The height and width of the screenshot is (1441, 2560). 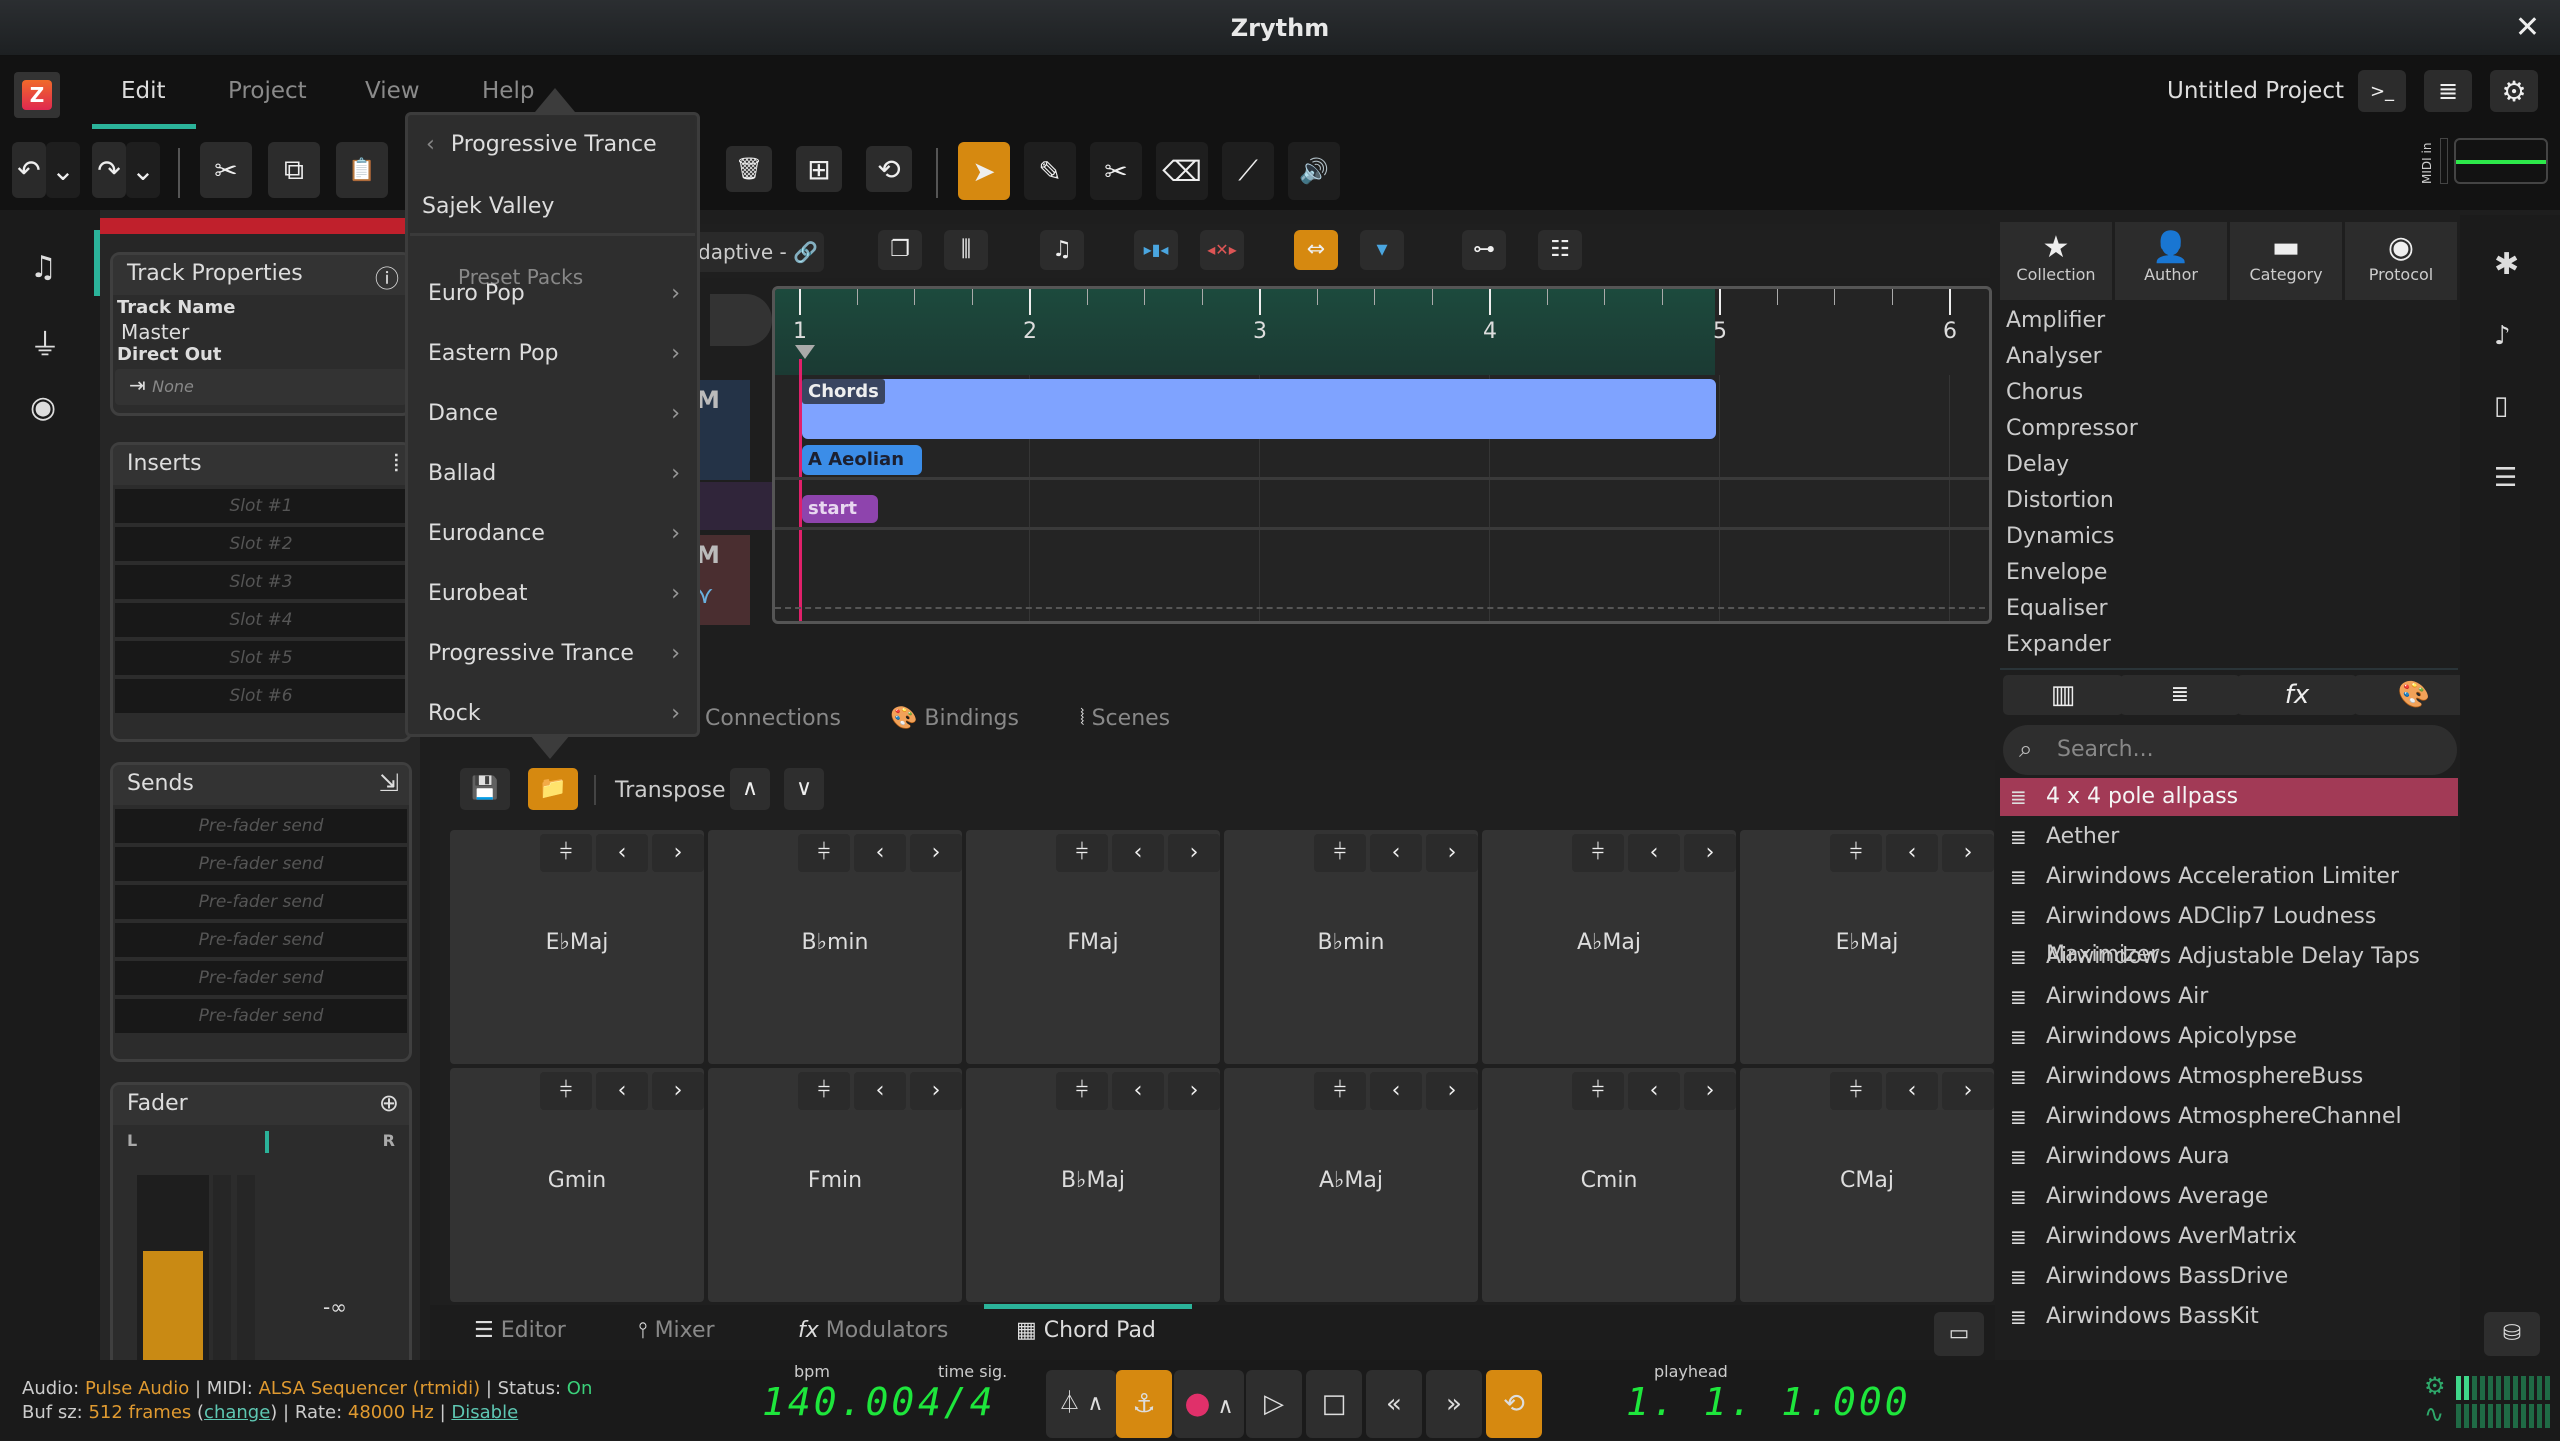 What do you see at coordinates (577, 947) in the screenshot?
I see `chord-pad: ⫩ ‹ › E♭Maj` at bounding box center [577, 947].